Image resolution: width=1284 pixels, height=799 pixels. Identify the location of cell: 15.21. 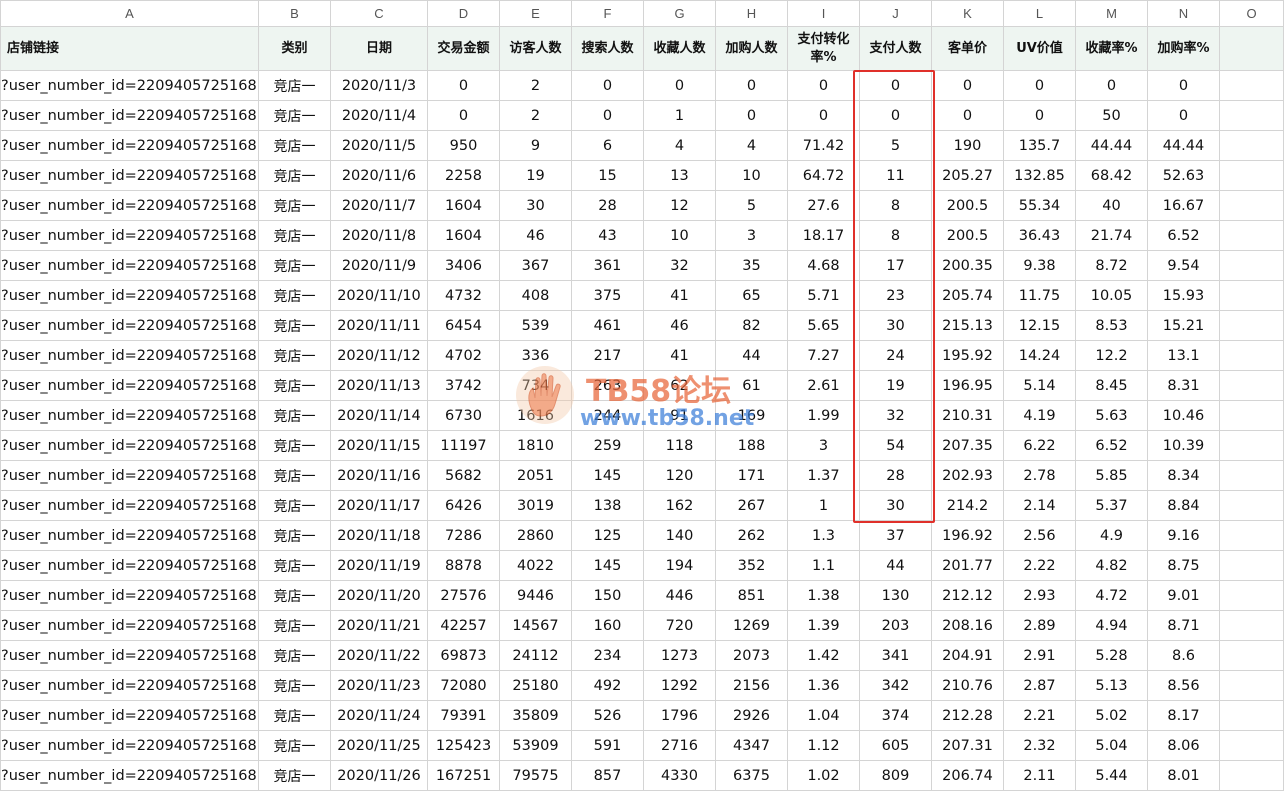
(1183, 325).